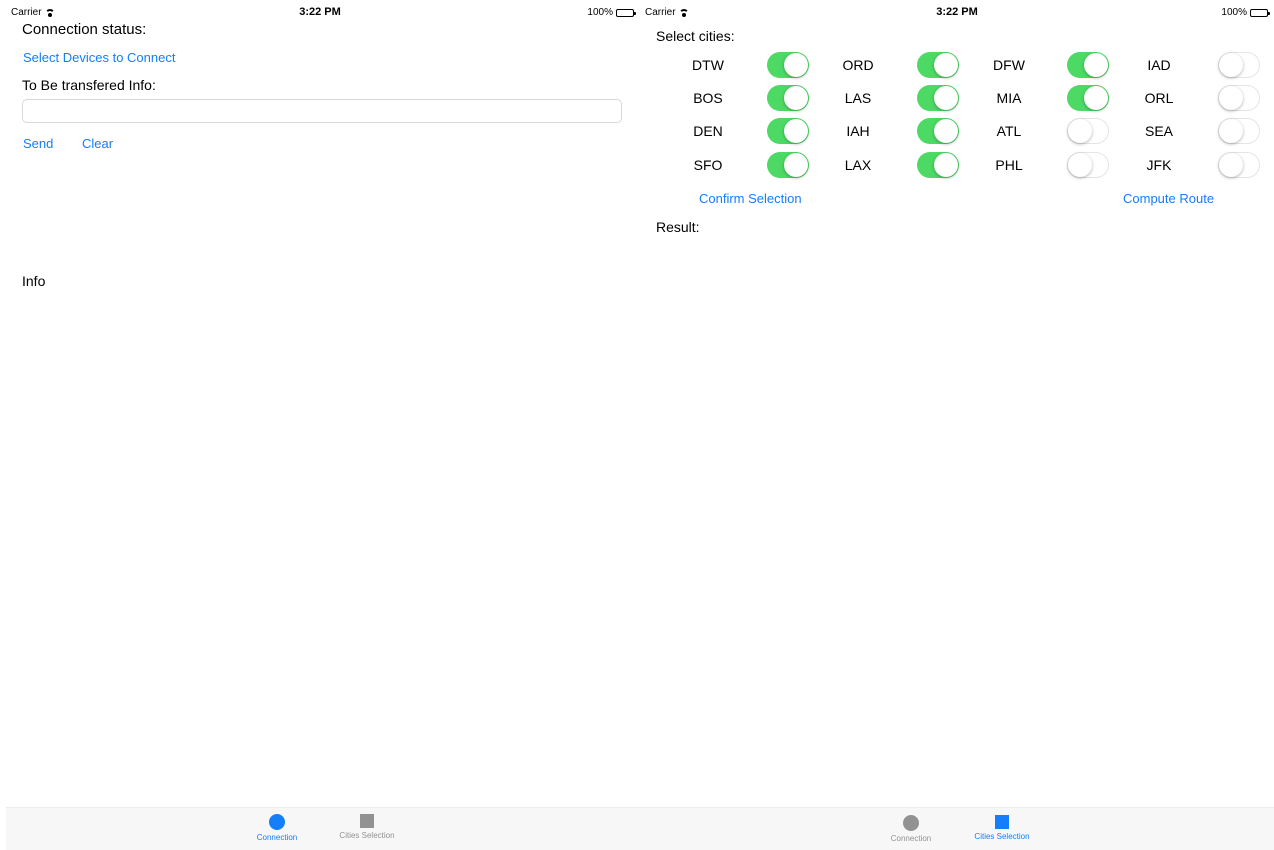 The width and height of the screenshot is (1274, 850). What do you see at coordinates (750, 198) in the screenshot?
I see `confirm-selection-button: Confirm Selection` at bounding box center [750, 198].